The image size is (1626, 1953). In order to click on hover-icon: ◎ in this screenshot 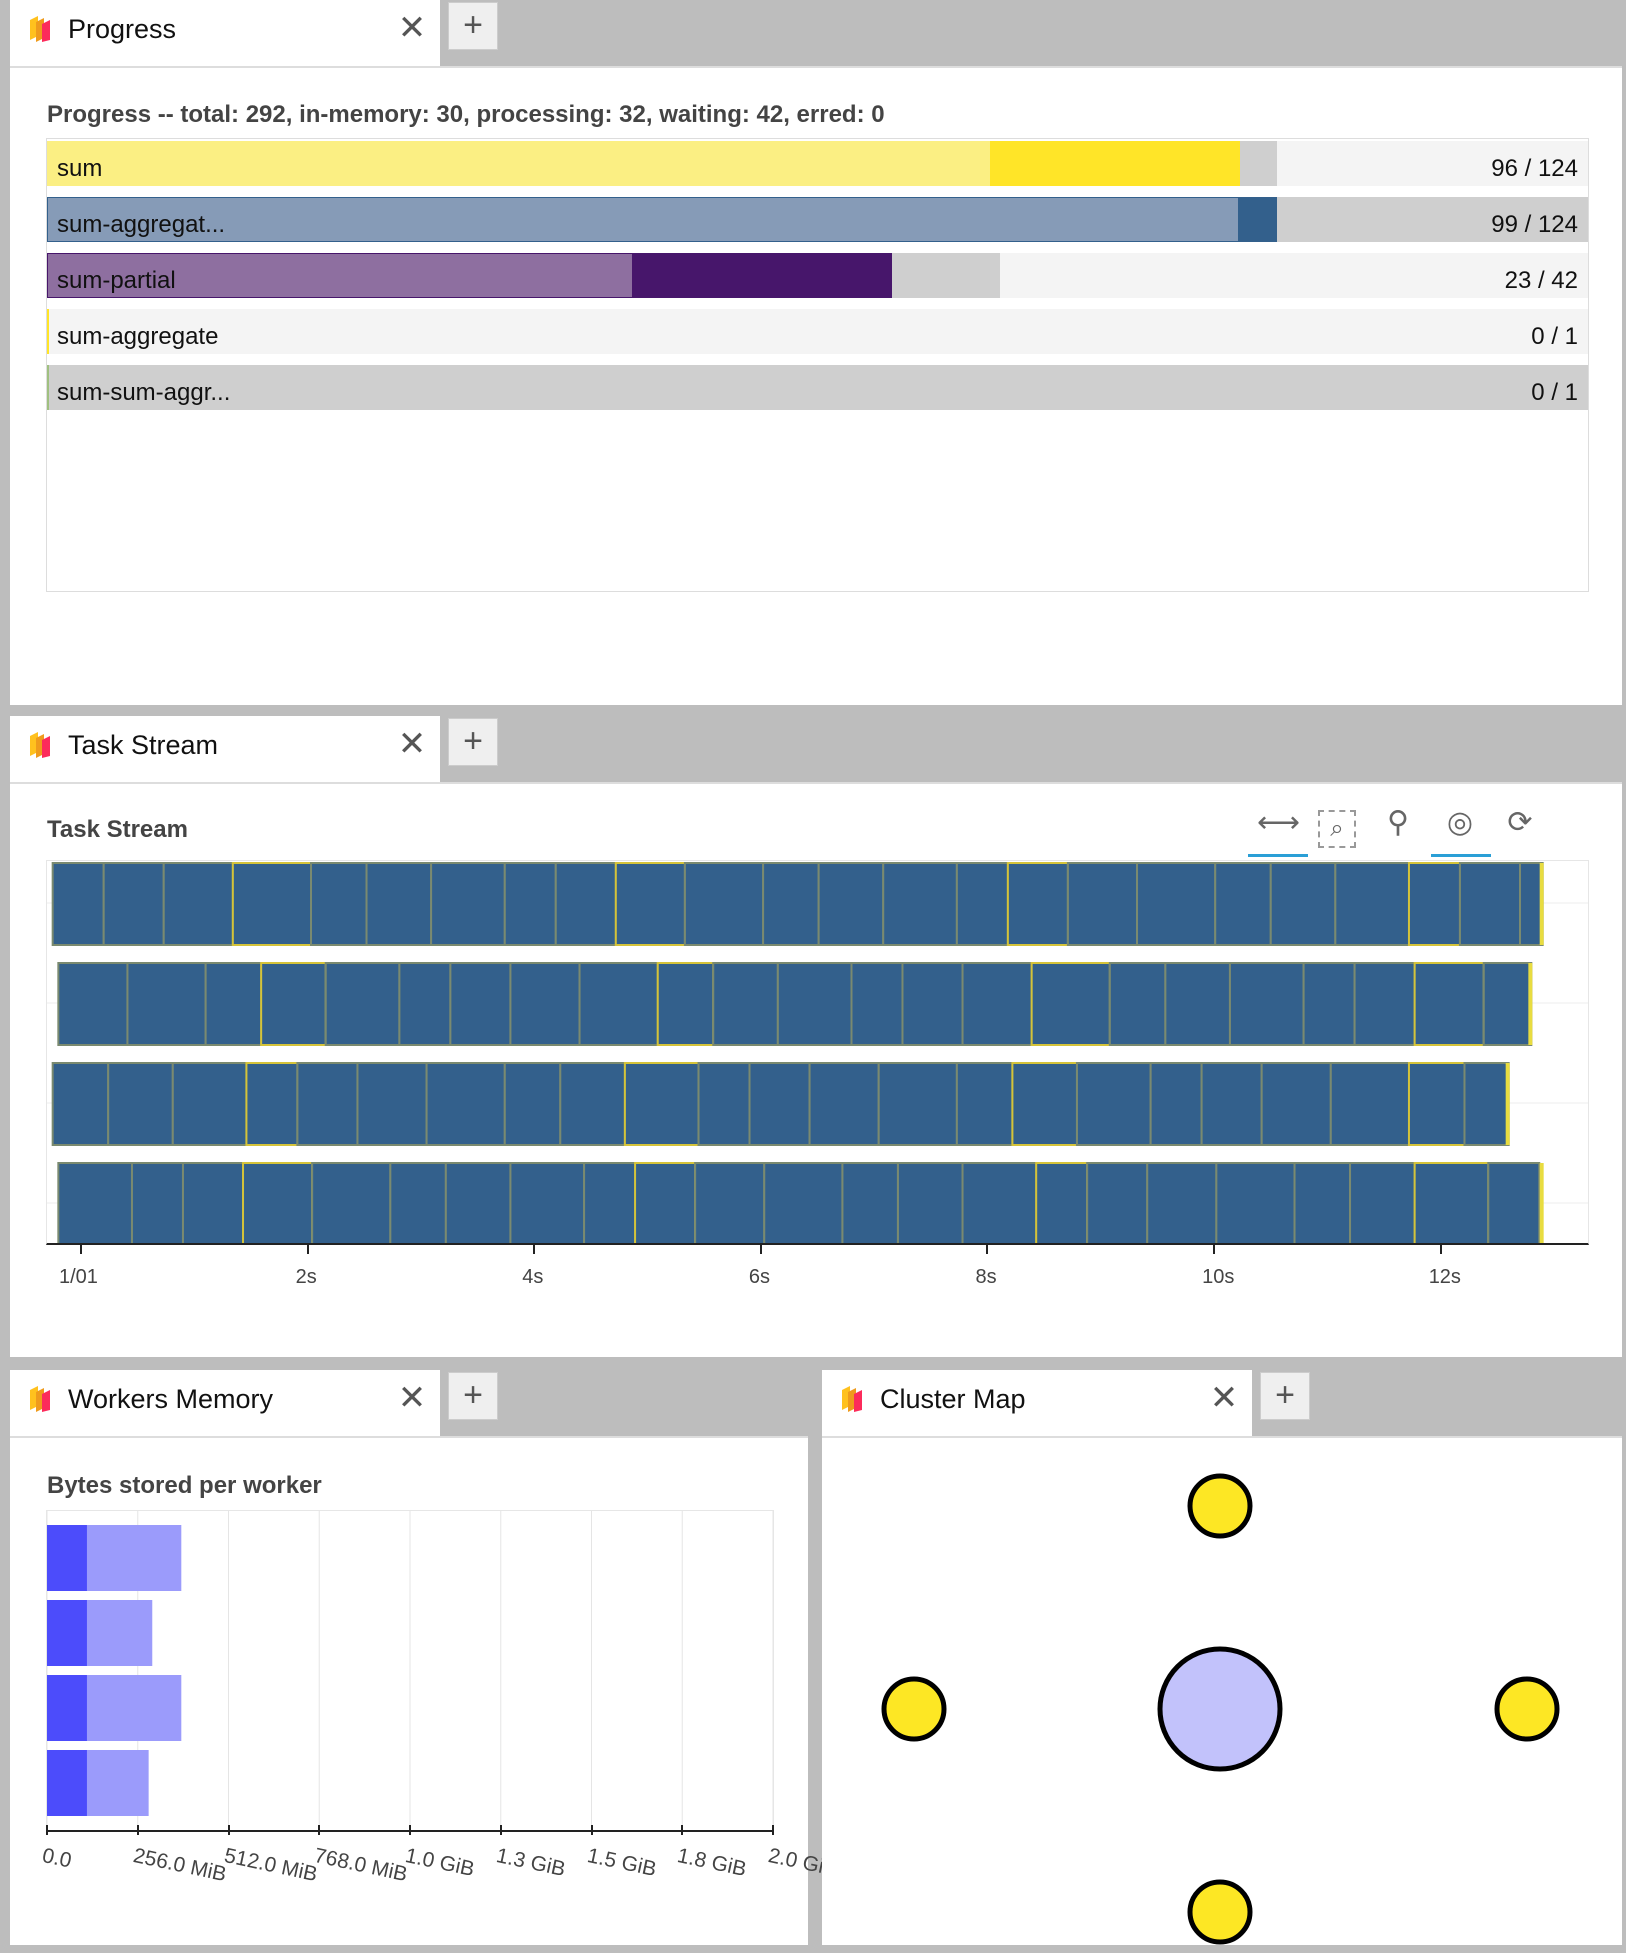, I will do `click(1460, 822)`.